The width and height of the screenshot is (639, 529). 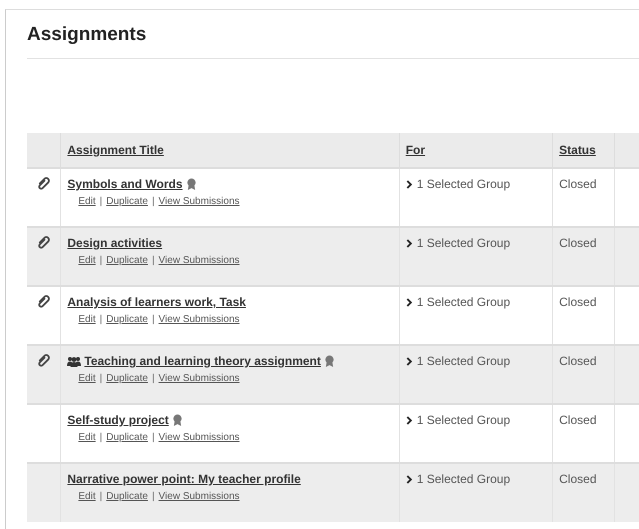 I want to click on page-title: Assignments, so click(x=87, y=35).